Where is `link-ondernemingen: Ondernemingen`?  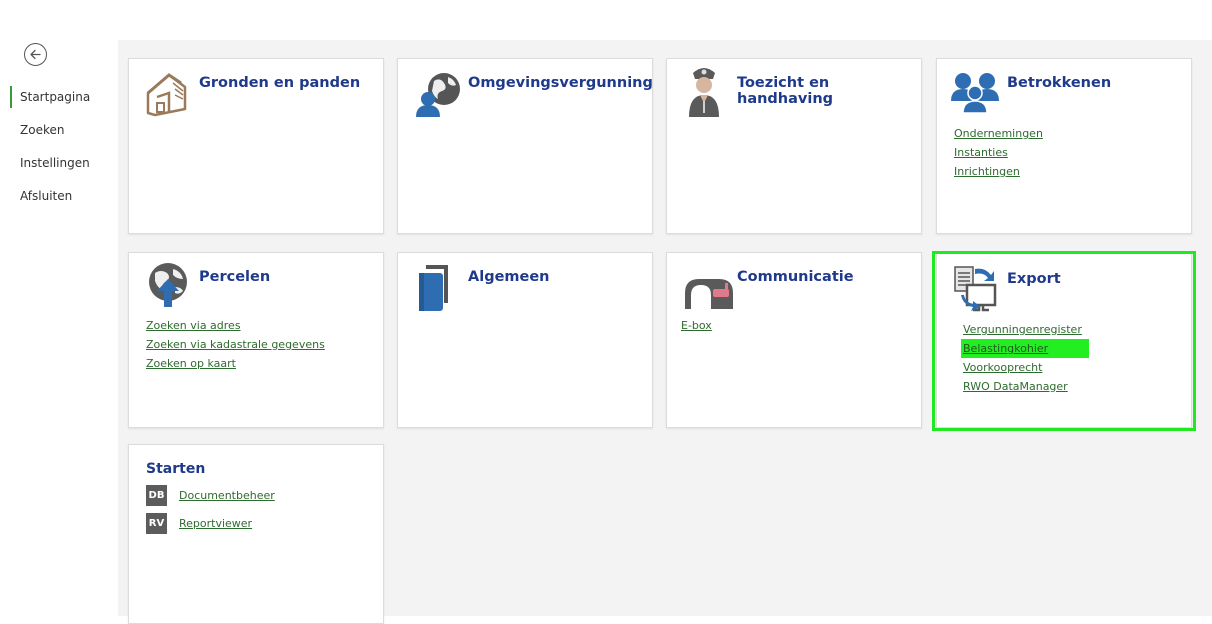
link-ondernemingen: Ondernemingen is located at coordinates (998, 133).